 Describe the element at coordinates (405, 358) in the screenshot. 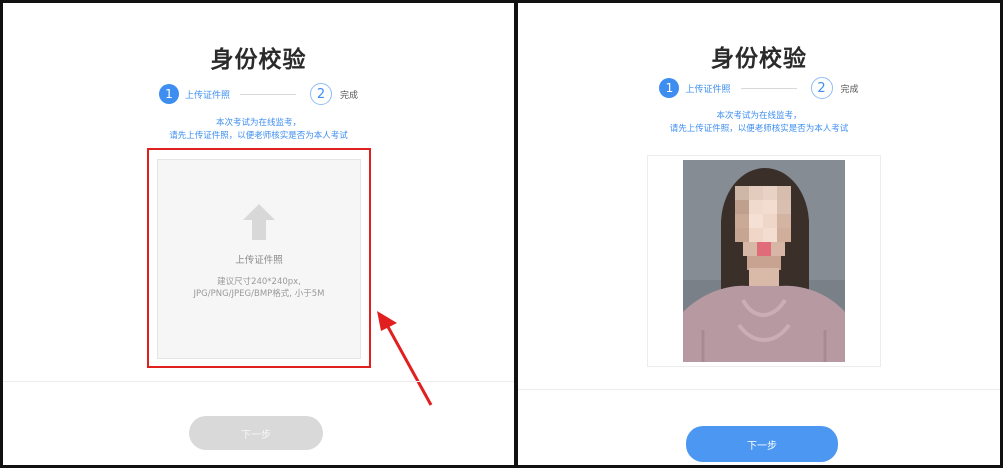

I see `red-arrow-icon` at that location.